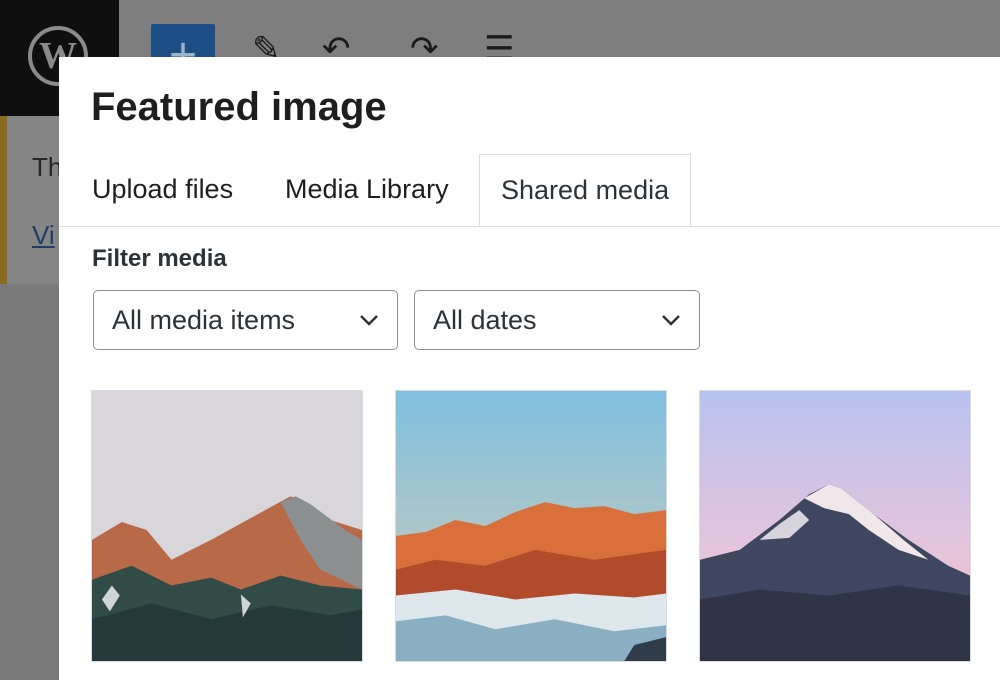 The width and height of the screenshot is (1000, 680). I want to click on tab-shared-media: Shared media, so click(585, 190).